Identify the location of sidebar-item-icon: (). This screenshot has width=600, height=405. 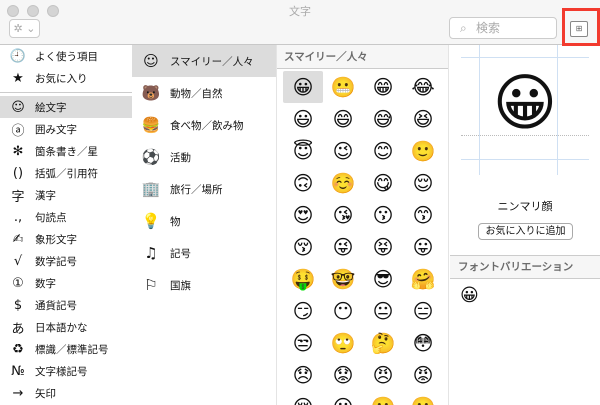
(18, 173).